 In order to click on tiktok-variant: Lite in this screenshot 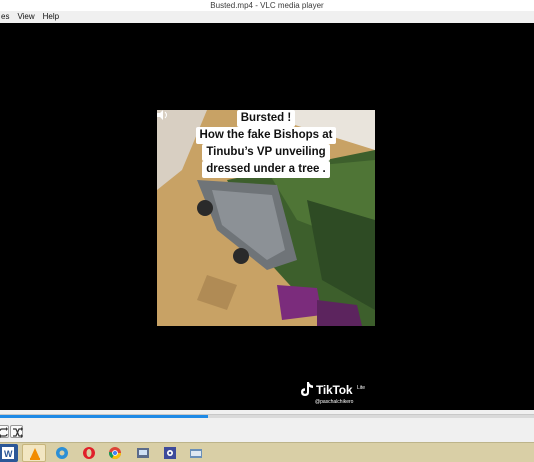, I will do `click(361, 388)`.